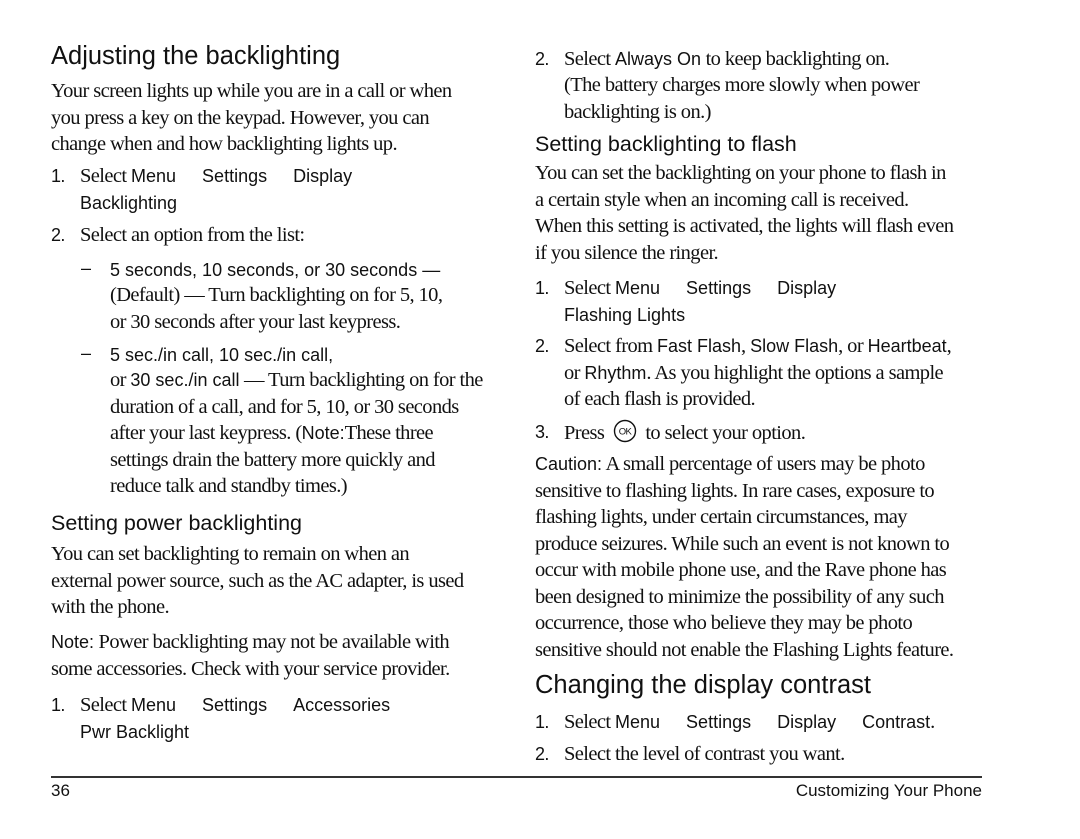  I want to click on caution-text: A small percentage of users may be photo, so click(763, 464).